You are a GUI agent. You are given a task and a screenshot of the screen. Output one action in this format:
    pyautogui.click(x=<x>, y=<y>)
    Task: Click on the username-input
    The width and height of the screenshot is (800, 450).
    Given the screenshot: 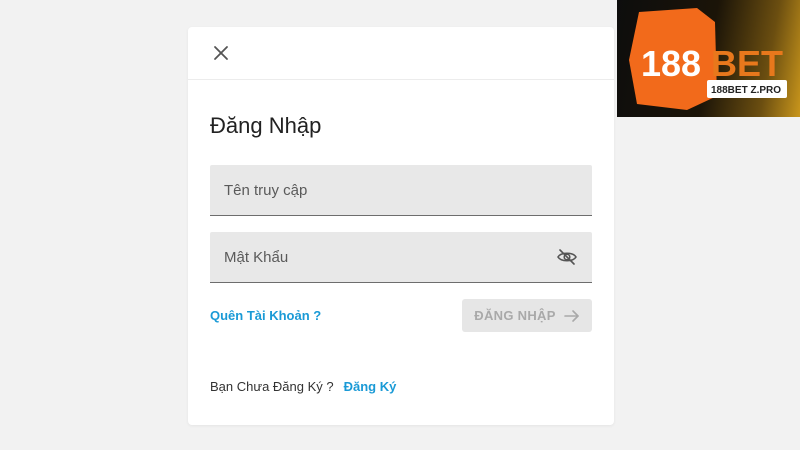 What is the action you would take?
    pyautogui.click(x=401, y=190)
    